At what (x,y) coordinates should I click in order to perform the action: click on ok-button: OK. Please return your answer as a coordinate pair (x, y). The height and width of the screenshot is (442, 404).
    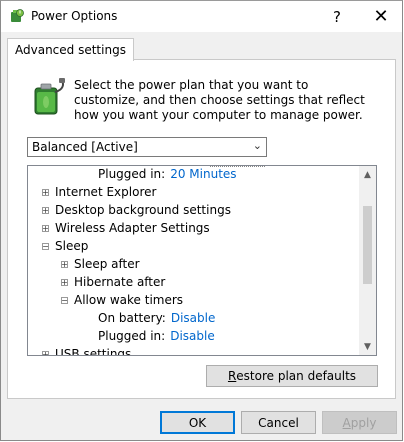
    Looking at the image, I should click on (197, 422).